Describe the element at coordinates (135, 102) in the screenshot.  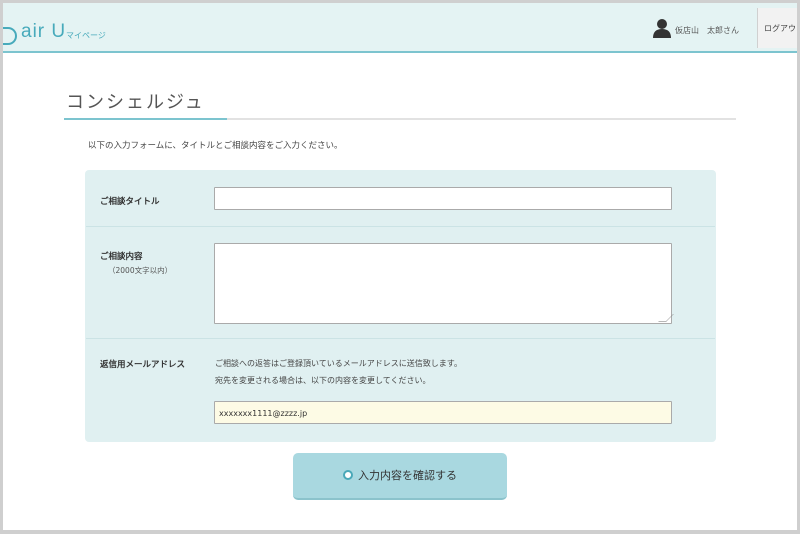
I see `page-title: コンシェルジュ` at that location.